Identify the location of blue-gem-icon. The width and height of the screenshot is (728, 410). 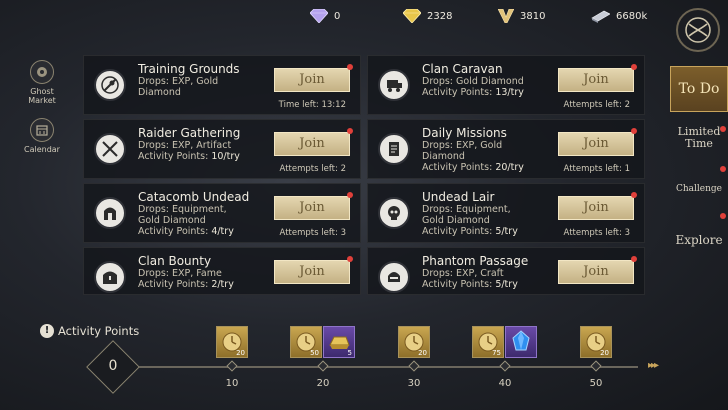
(521, 340).